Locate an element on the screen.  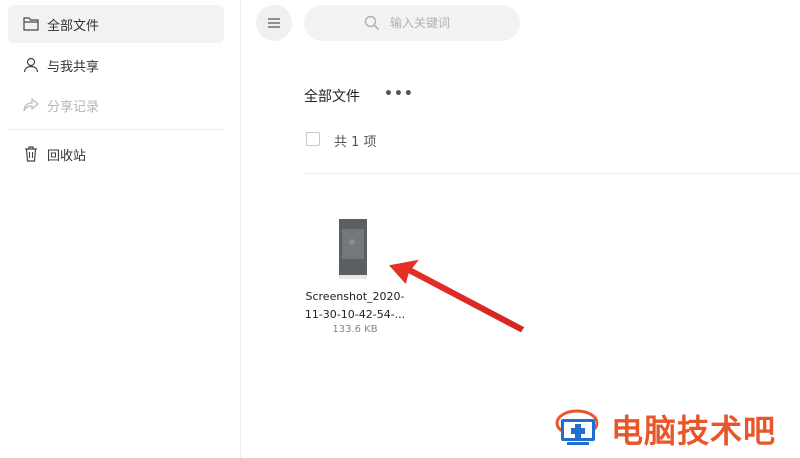
sidebar-item-share-records: 分享记录 is located at coordinates (116, 105).